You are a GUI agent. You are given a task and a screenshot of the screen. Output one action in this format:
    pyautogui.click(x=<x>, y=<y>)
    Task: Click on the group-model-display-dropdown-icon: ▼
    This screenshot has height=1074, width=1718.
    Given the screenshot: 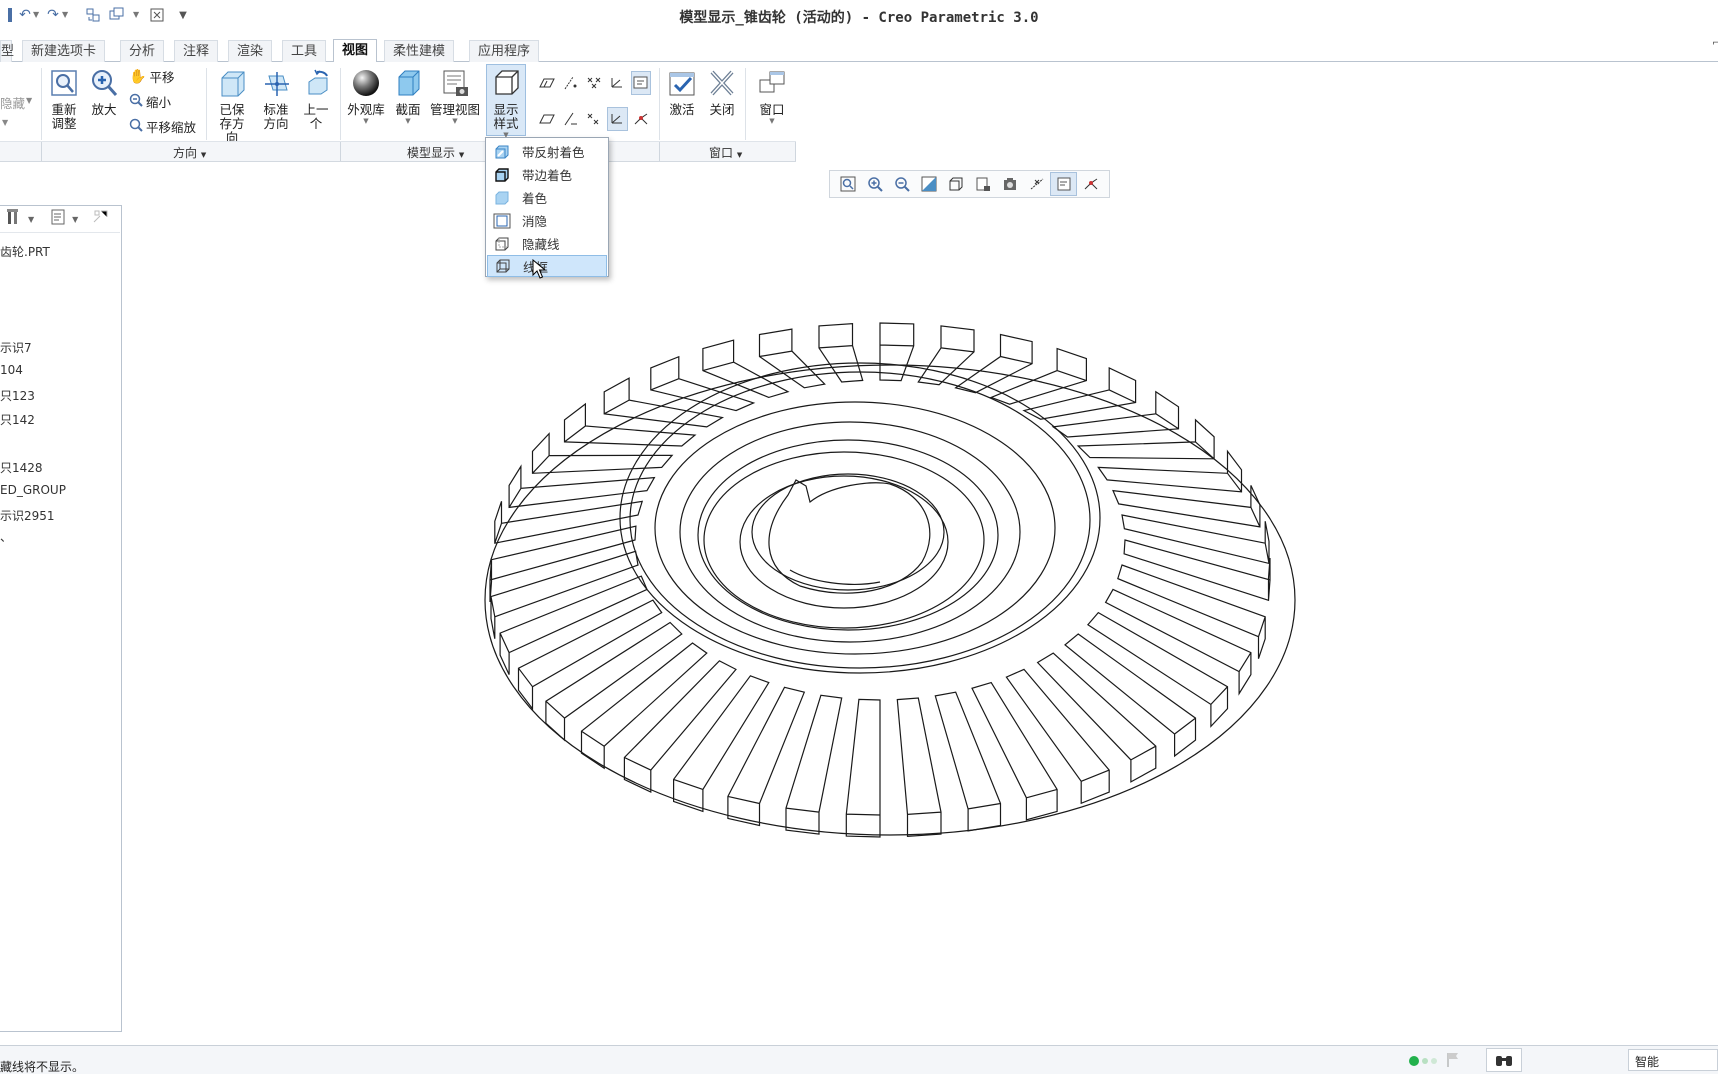 What is the action you would take?
    pyautogui.click(x=461, y=155)
    